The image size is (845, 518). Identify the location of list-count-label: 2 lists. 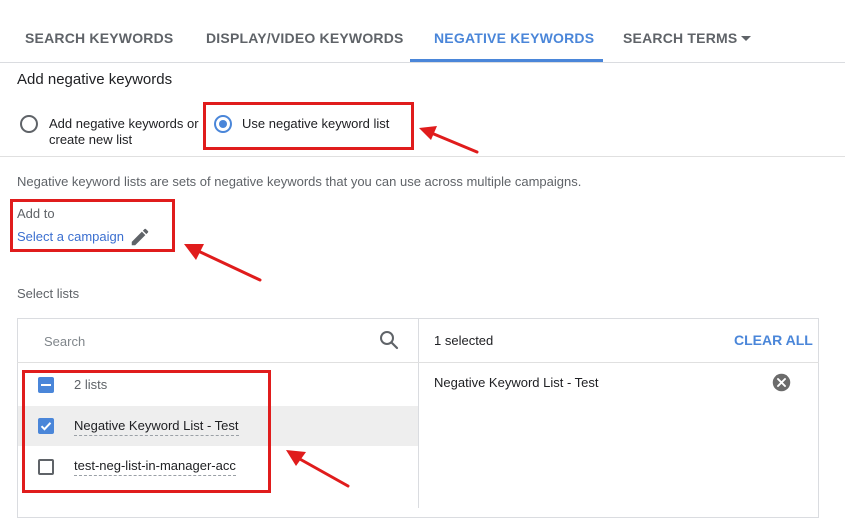
(91, 384).